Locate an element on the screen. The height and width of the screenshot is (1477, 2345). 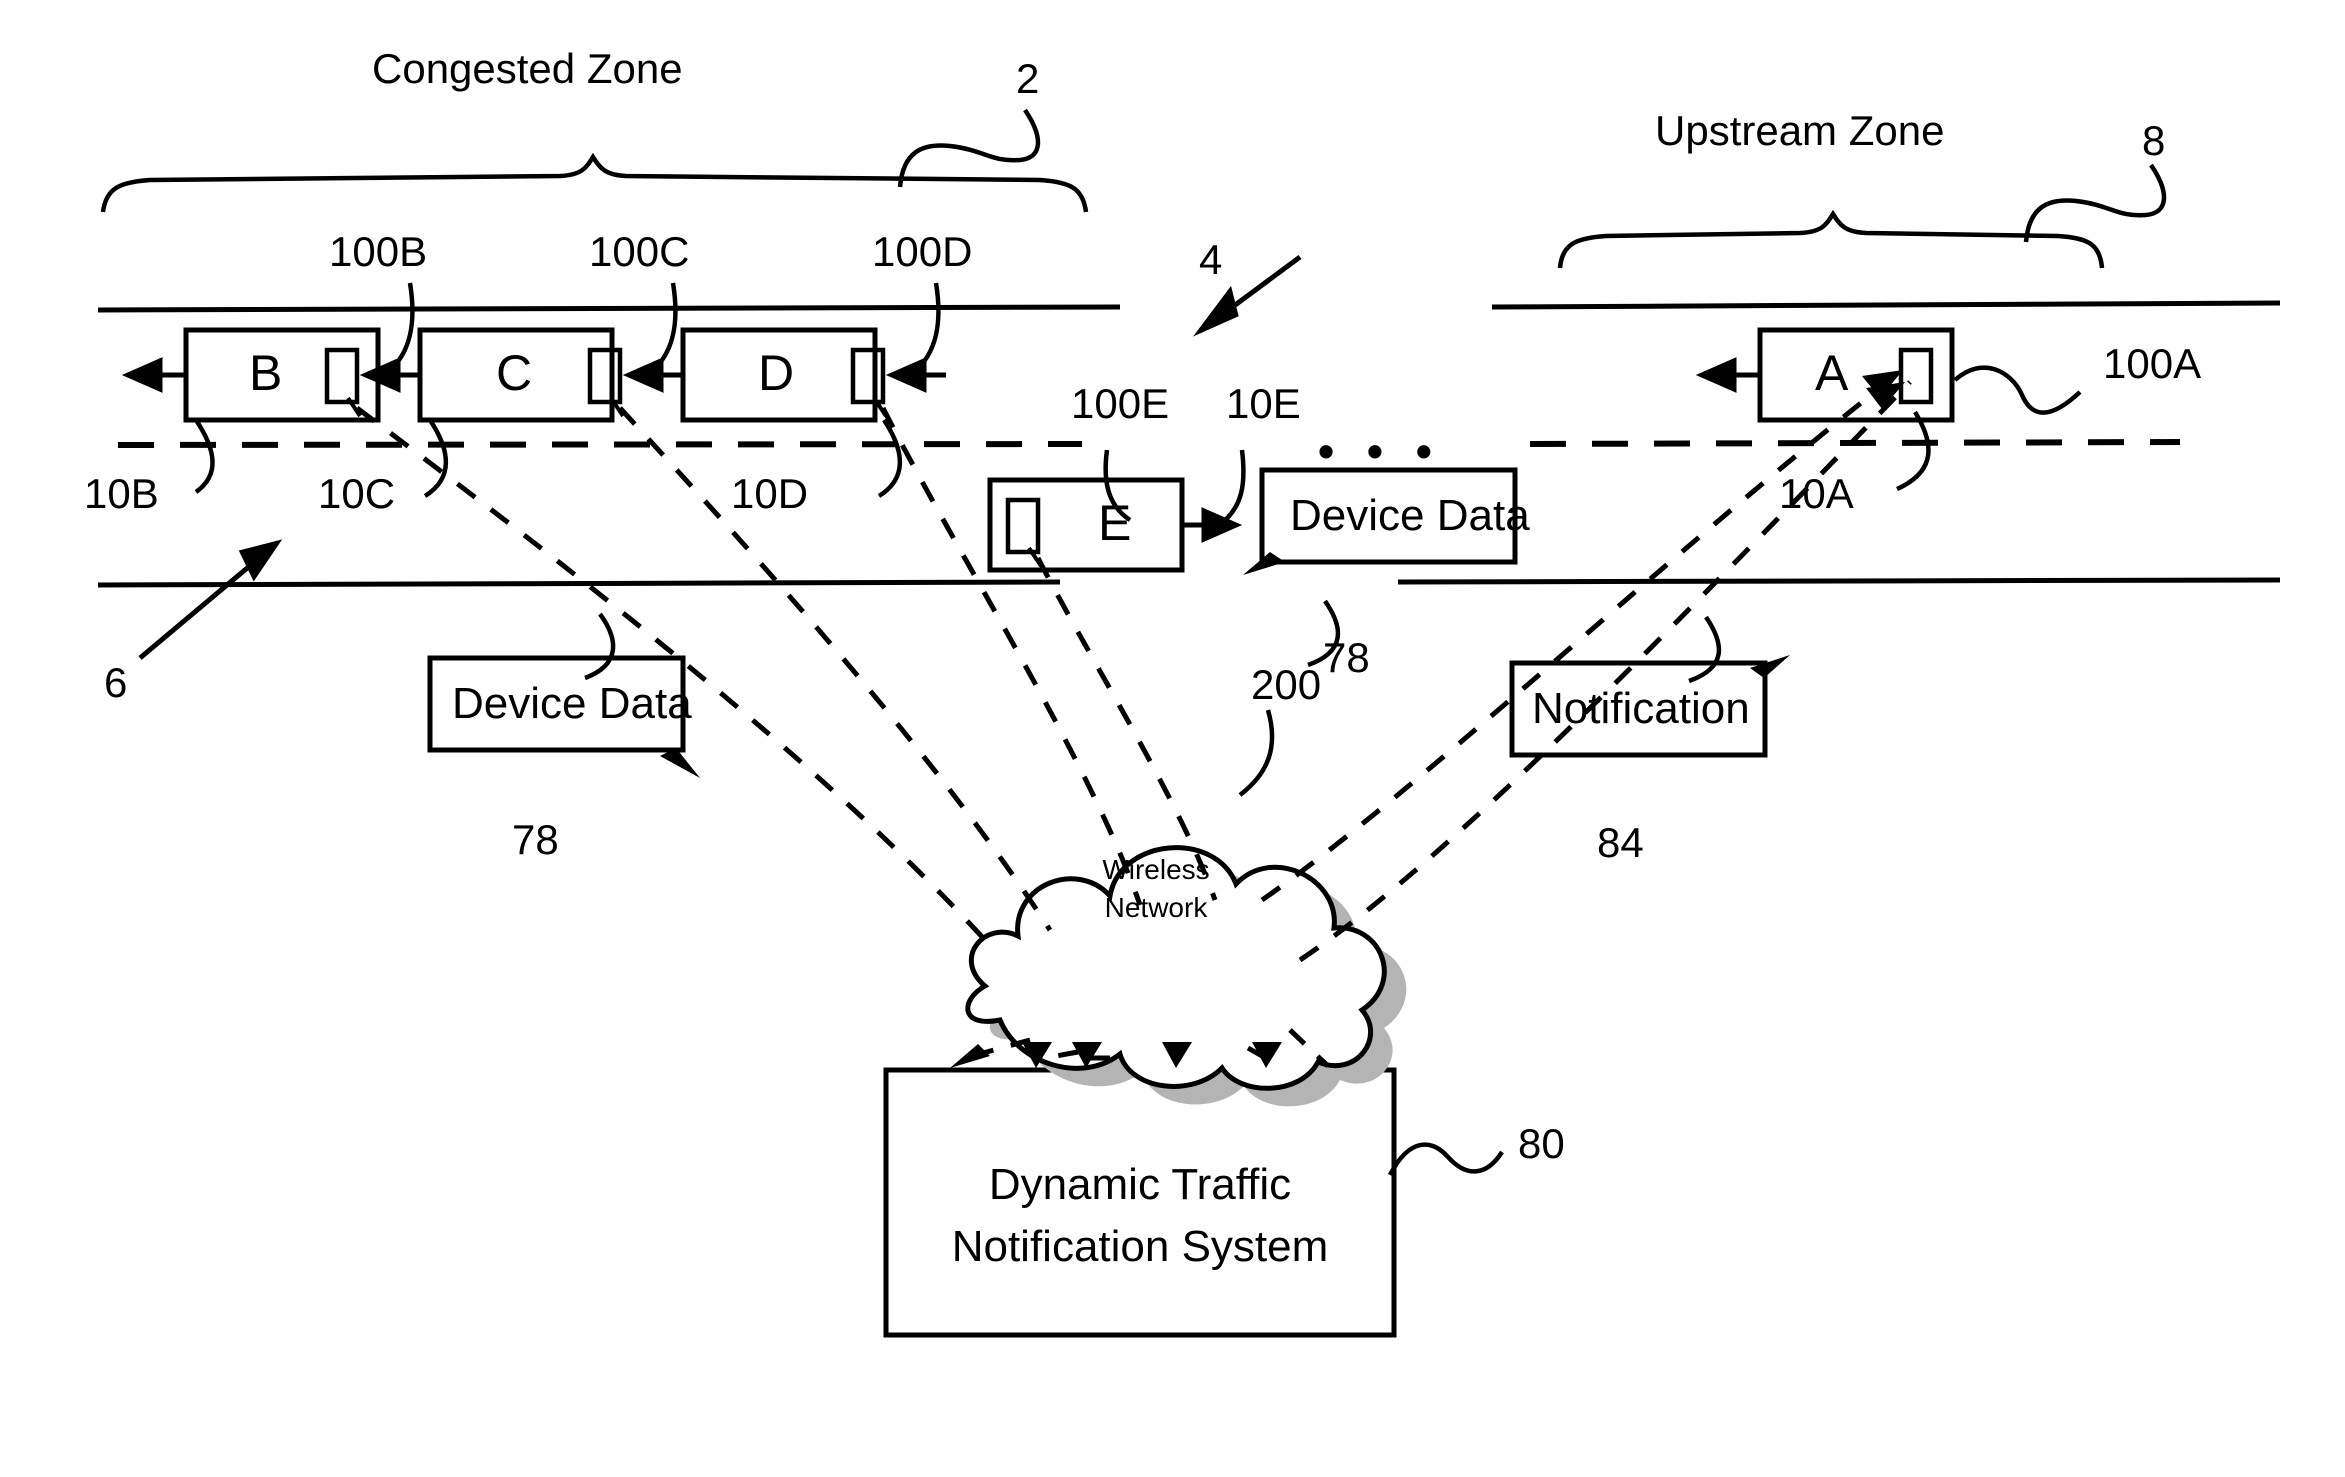
arrow-out-A-head is located at coordinates (1716, 375).